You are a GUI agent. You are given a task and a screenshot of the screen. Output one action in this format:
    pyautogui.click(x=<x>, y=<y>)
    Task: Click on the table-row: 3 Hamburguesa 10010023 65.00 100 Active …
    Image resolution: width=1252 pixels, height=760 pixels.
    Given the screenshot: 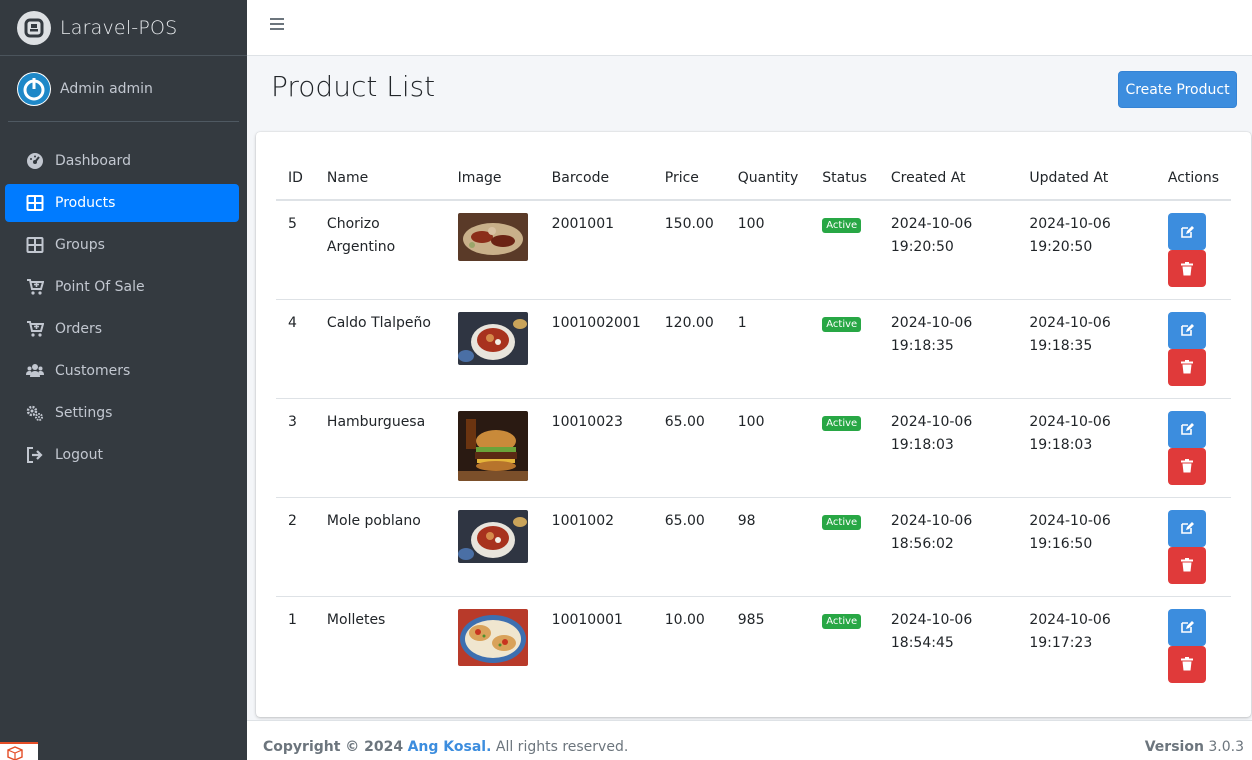 What is the action you would take?
    pyautogui.click(x=753, y=448)
    